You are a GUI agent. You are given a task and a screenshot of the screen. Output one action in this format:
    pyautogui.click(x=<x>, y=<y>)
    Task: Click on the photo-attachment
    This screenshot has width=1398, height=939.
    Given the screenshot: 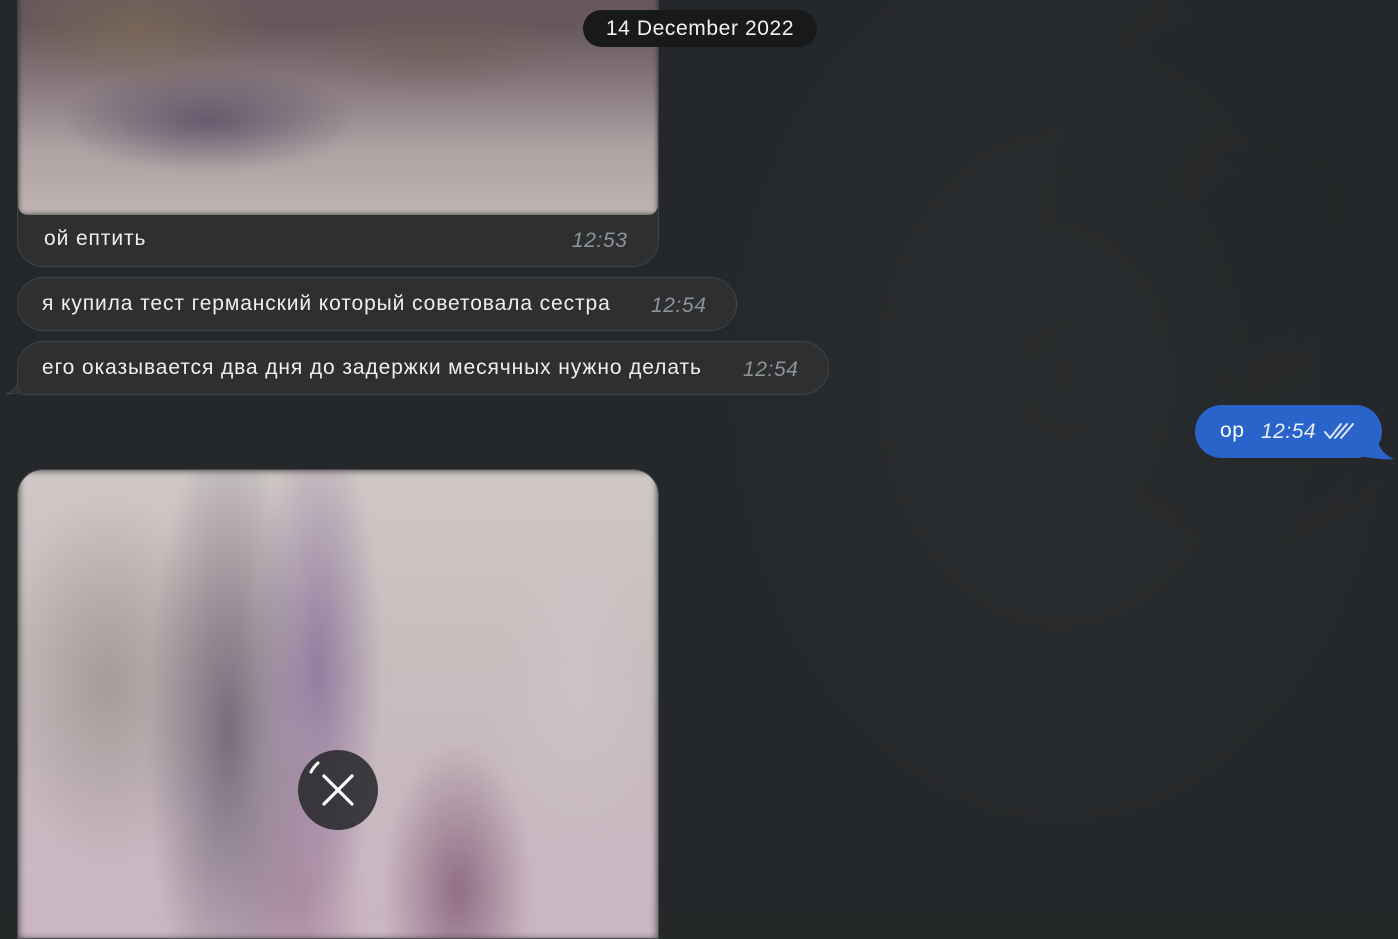 What is the action you would take?
    pyautogui.click(x=338, y=107)
    